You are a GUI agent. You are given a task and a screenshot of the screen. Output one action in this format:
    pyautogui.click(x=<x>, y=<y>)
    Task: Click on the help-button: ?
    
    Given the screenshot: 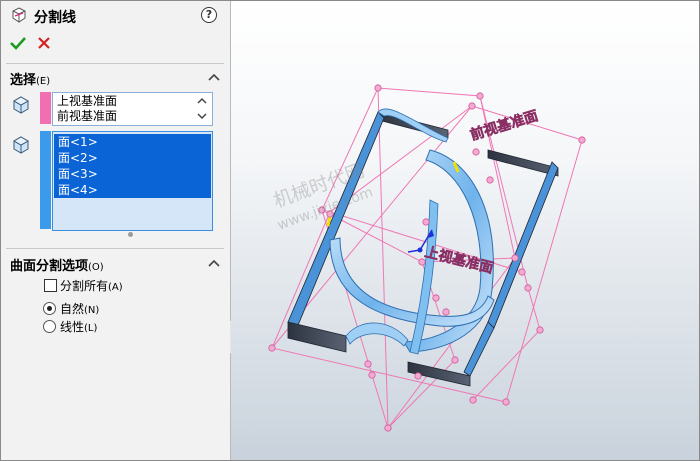 What is the action you would take?
    pyautogui.click(x=209, y=15)
    